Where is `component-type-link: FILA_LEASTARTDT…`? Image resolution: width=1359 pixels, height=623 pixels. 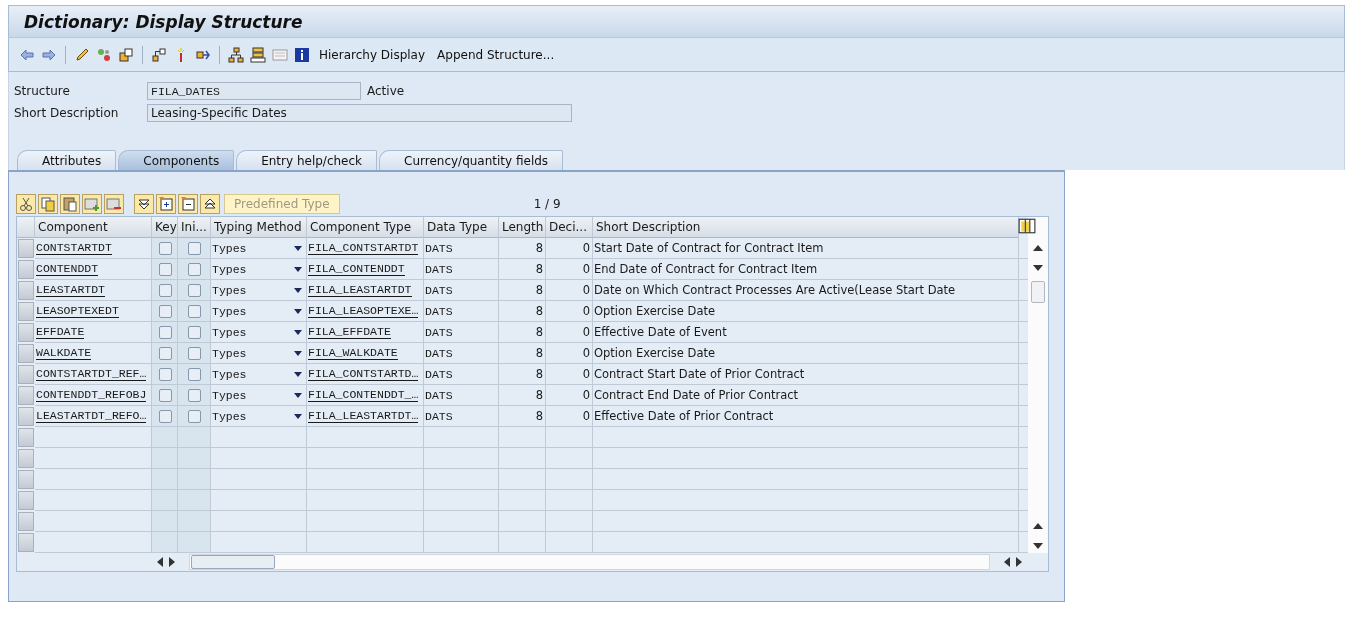 component-type-link: FILA_LEASTARTDT… is located at coordinates (363, 416).